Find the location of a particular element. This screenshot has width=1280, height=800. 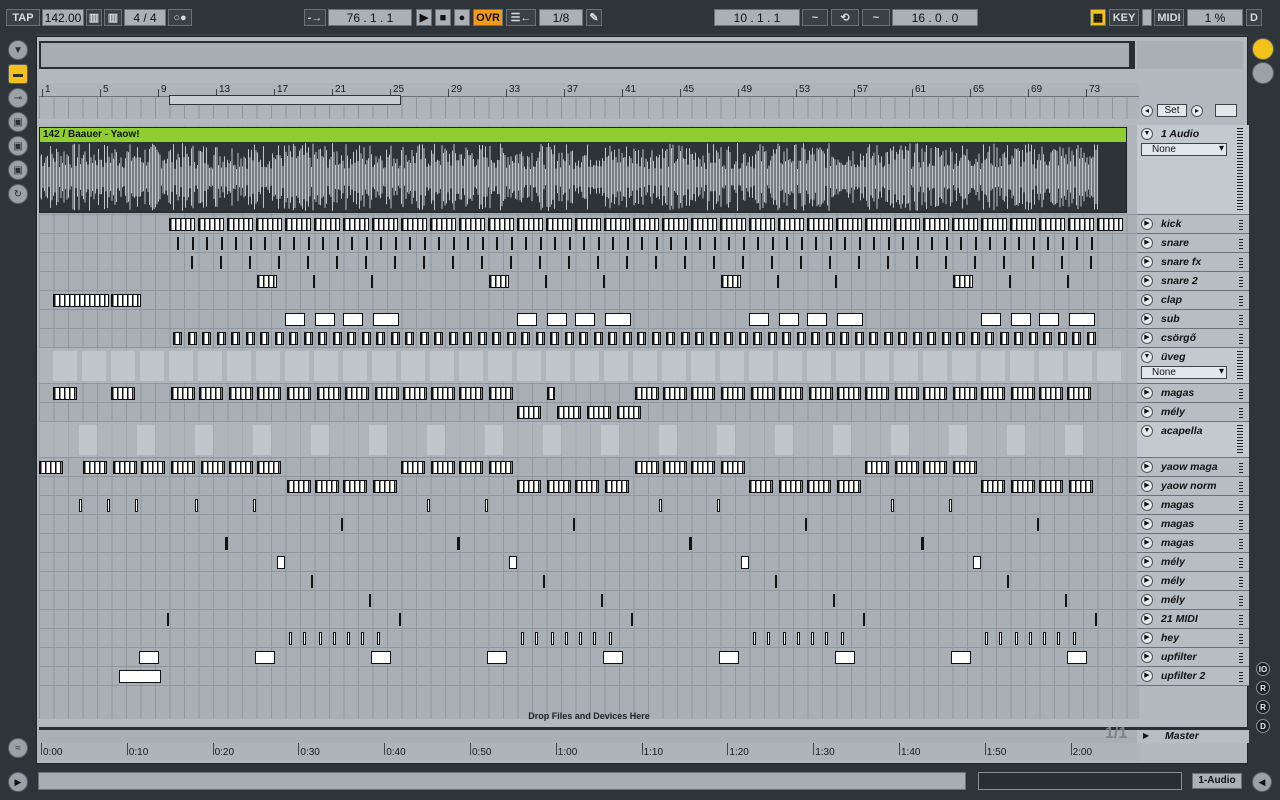

overdub-button: OVR is located at coordinates (488, 17).